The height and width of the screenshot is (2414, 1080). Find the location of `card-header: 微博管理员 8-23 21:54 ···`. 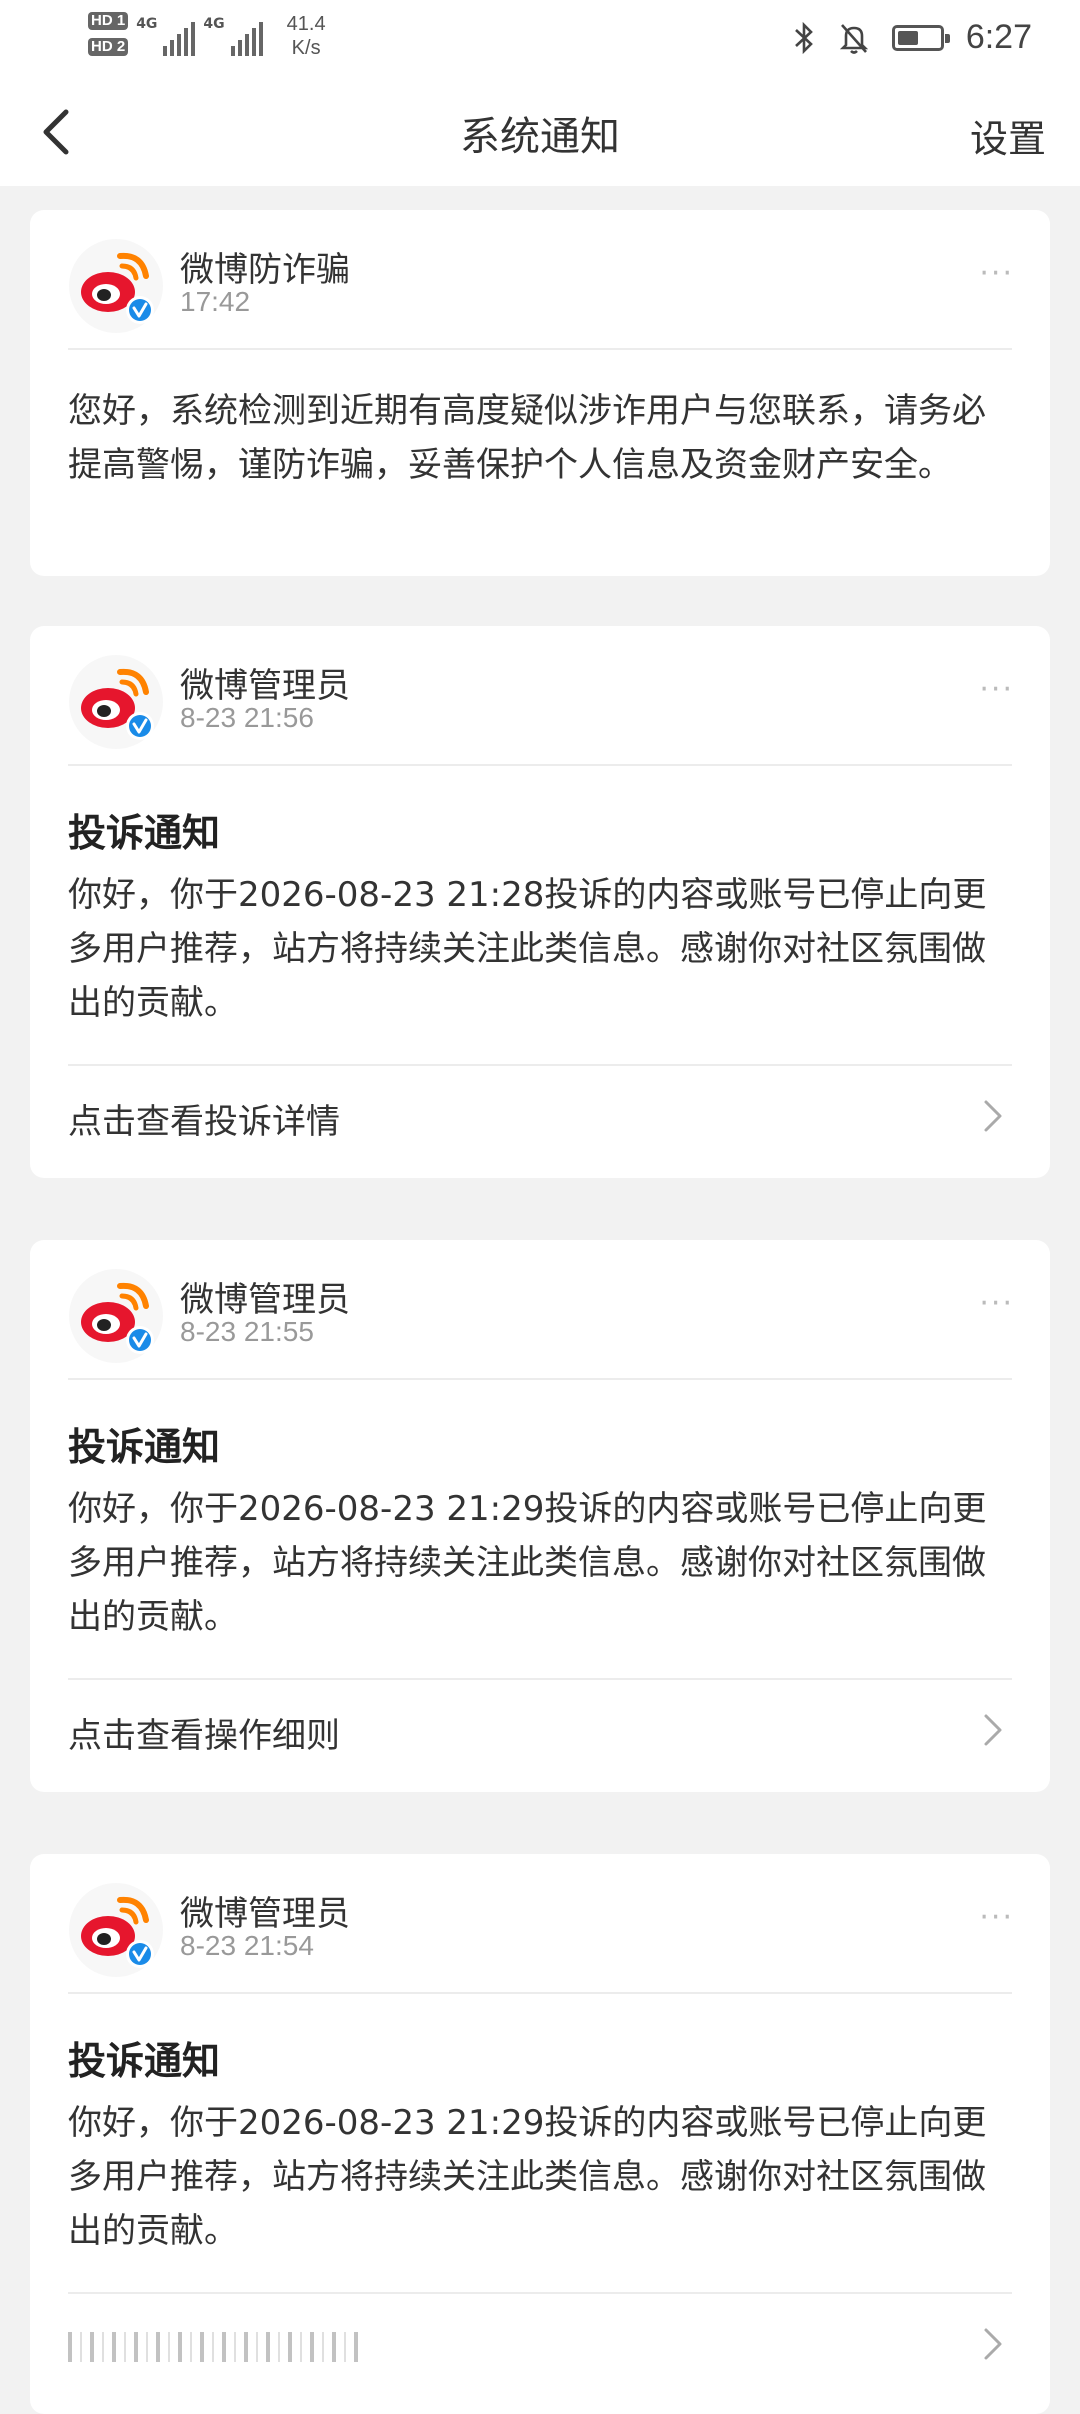

card-header: 微博管理员 8-23 21:54 ··· is located at coordinates (540, 1924).